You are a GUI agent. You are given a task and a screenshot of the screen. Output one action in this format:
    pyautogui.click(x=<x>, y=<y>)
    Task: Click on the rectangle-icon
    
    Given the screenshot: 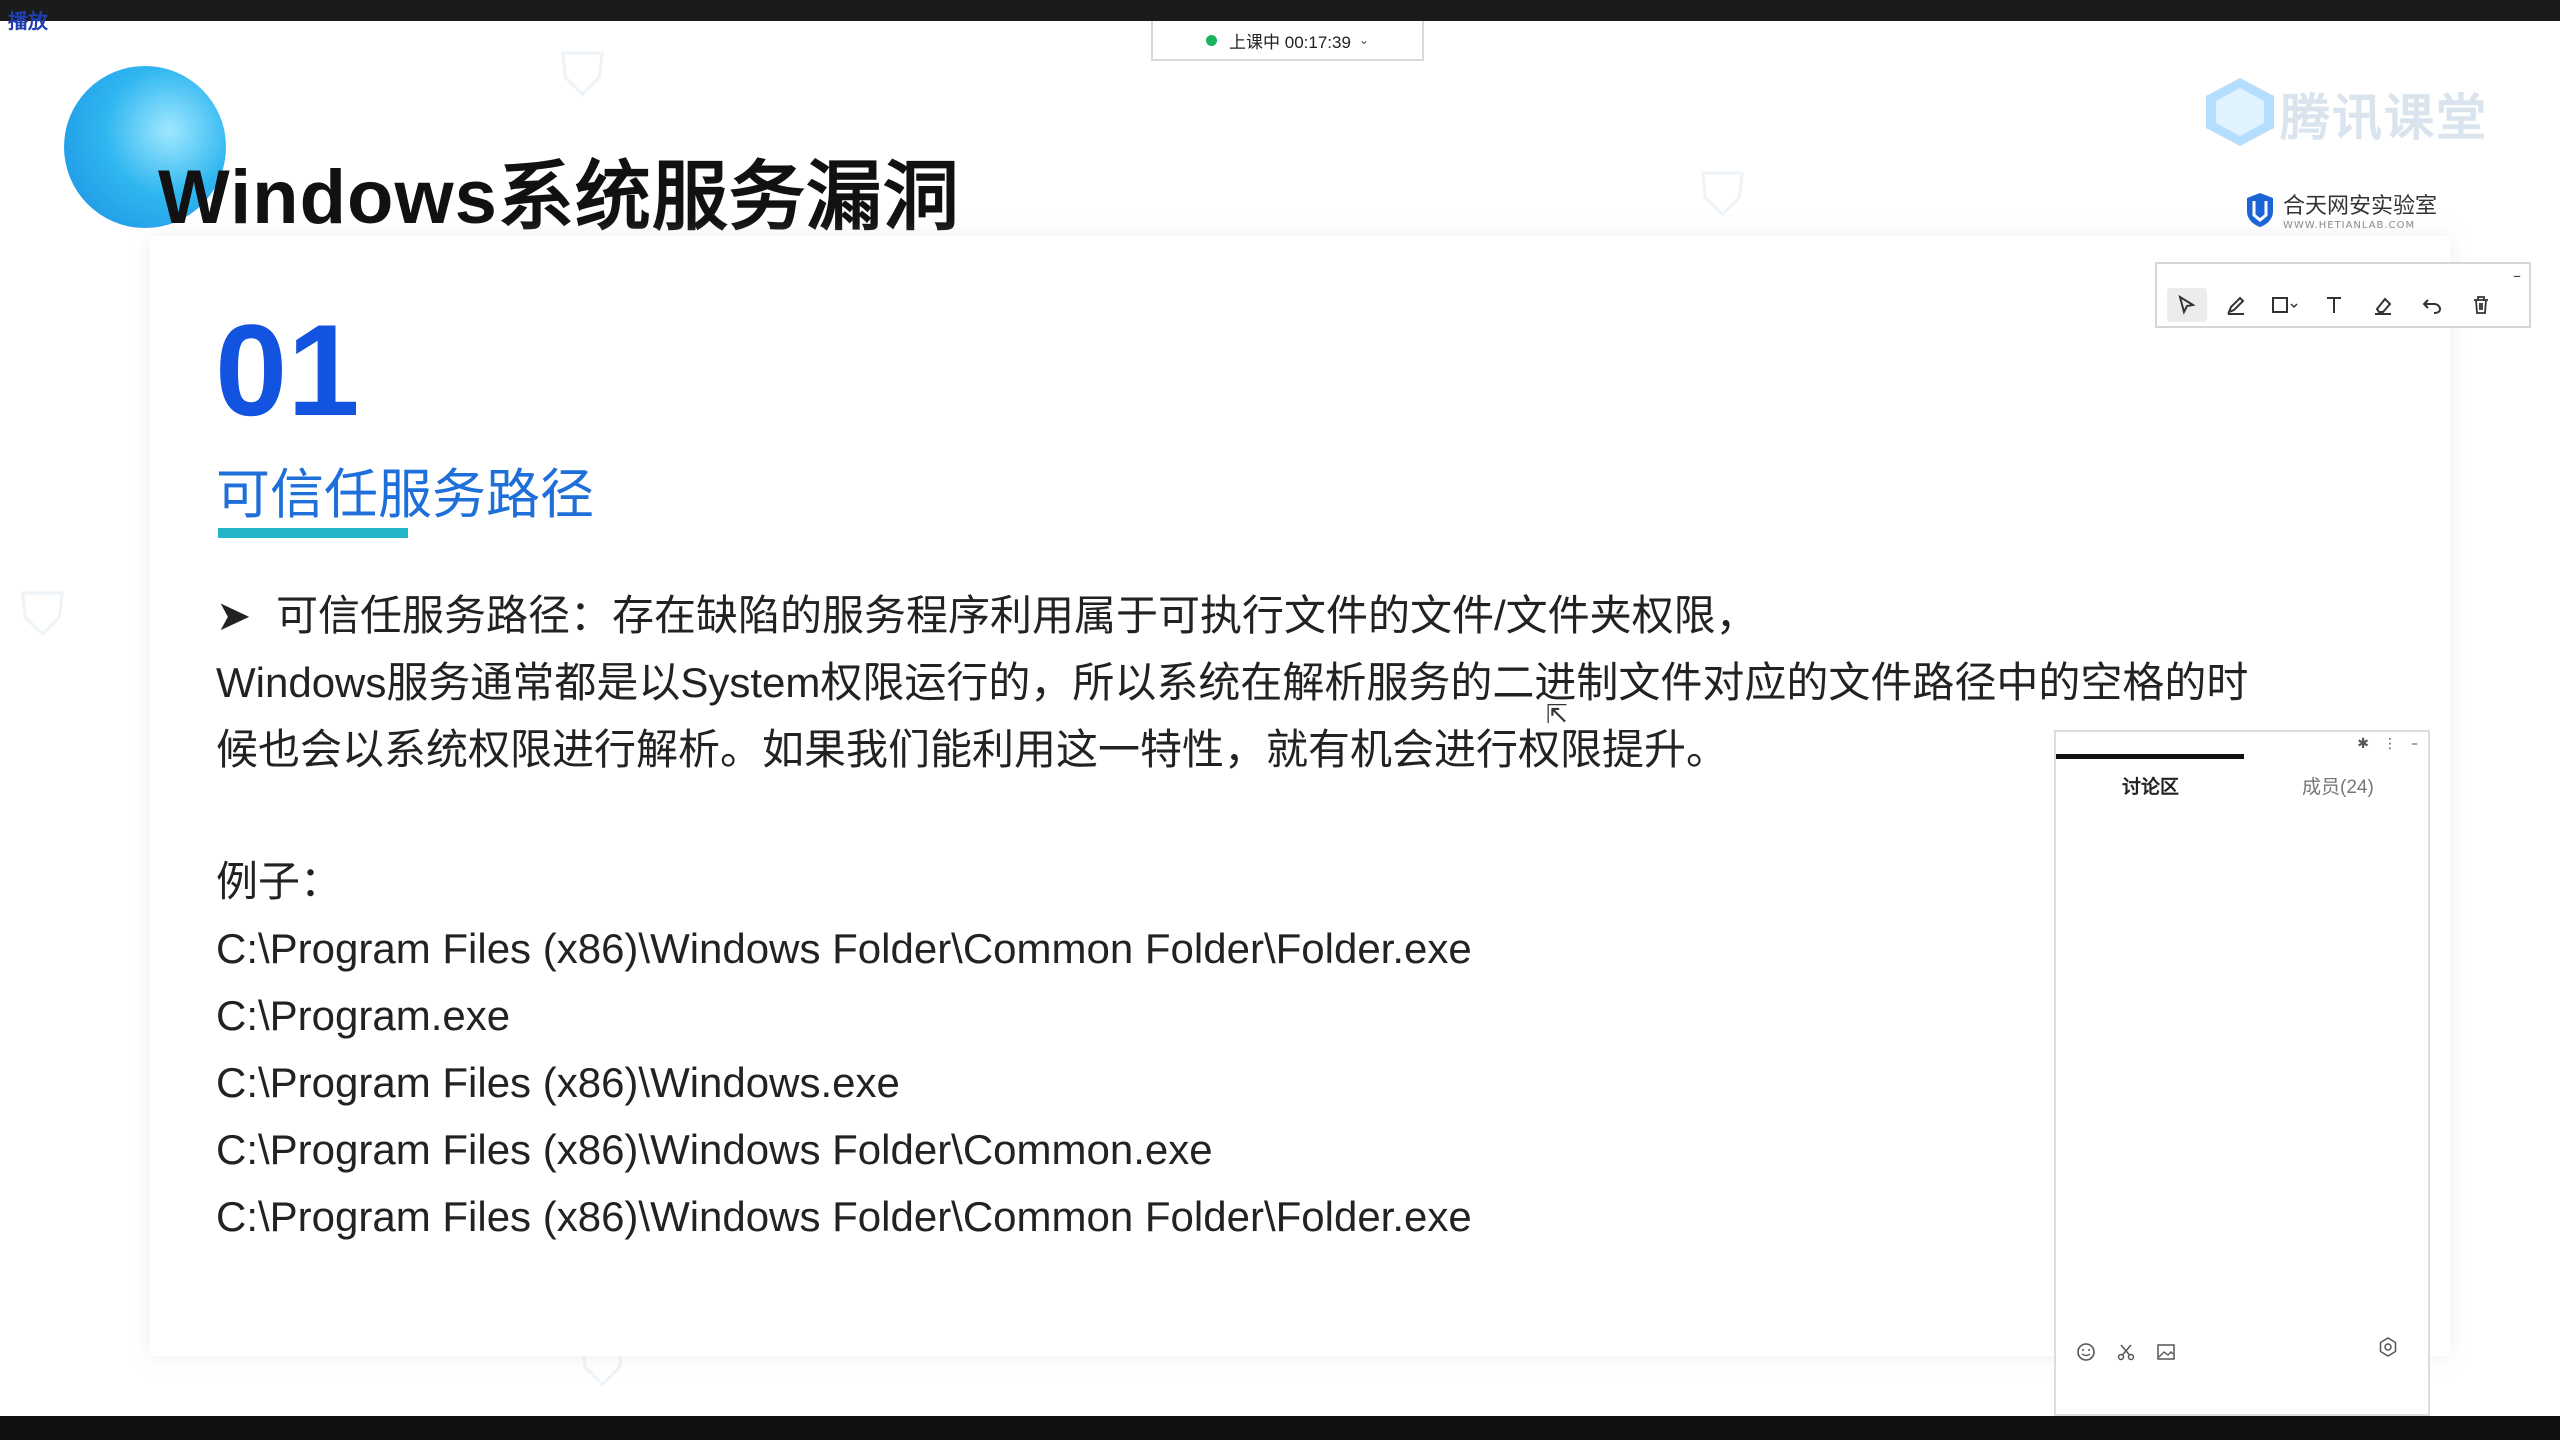 What is the action you would take?
    pyautogui.click(x=2285, y=305)
    